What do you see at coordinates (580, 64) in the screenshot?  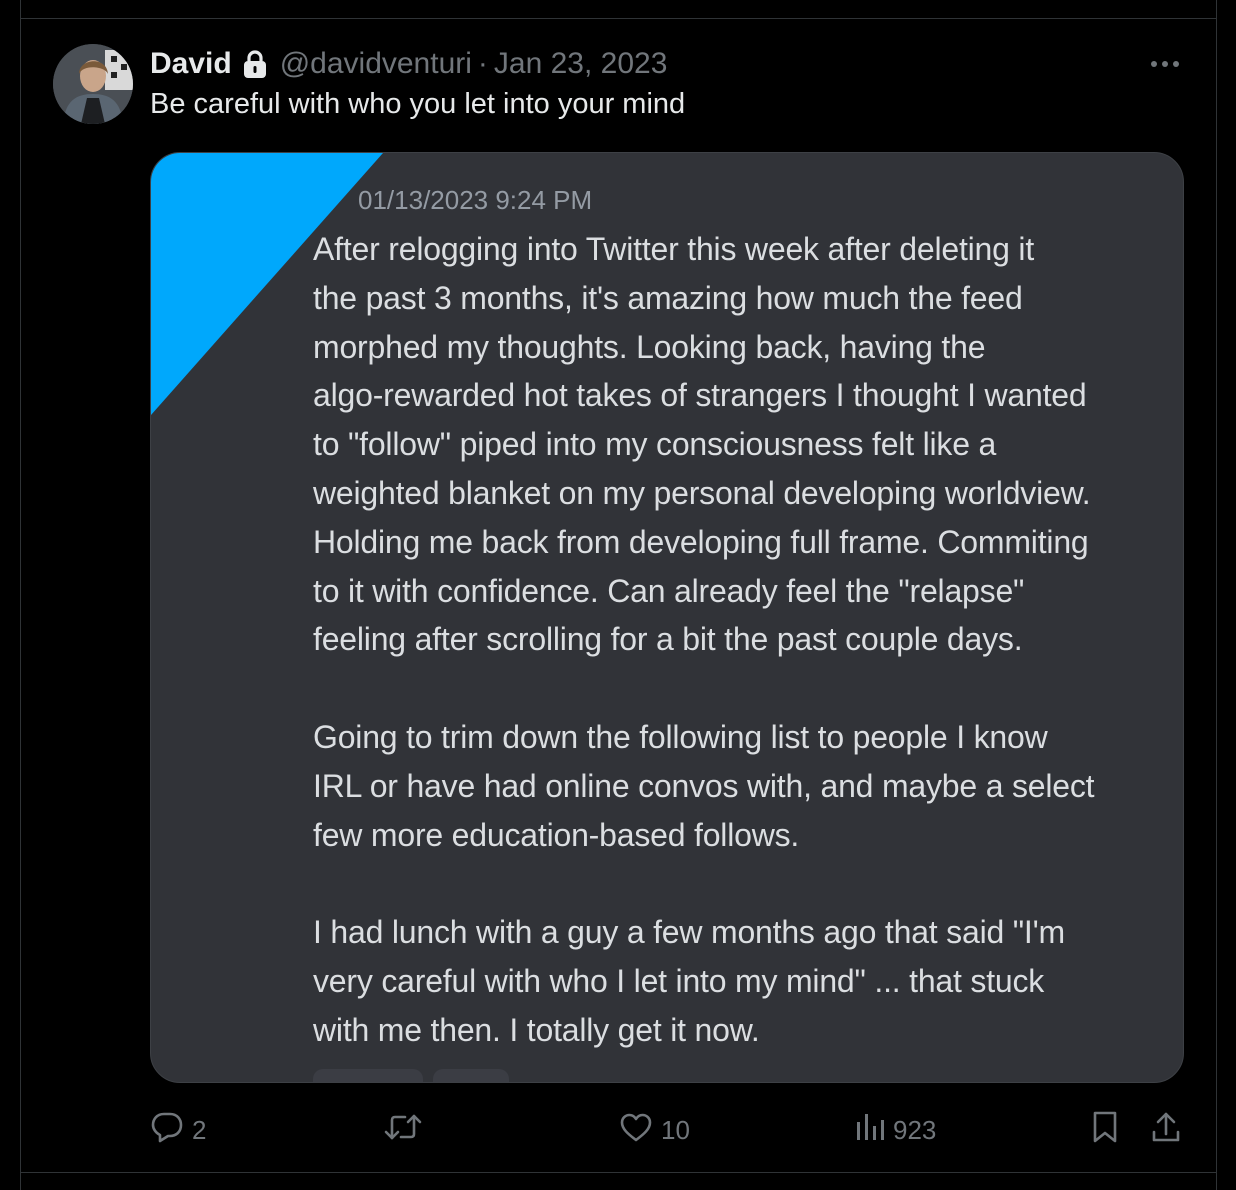 I see `tweet-date: Jan 23, 2023` at bounding box center [580, 64].